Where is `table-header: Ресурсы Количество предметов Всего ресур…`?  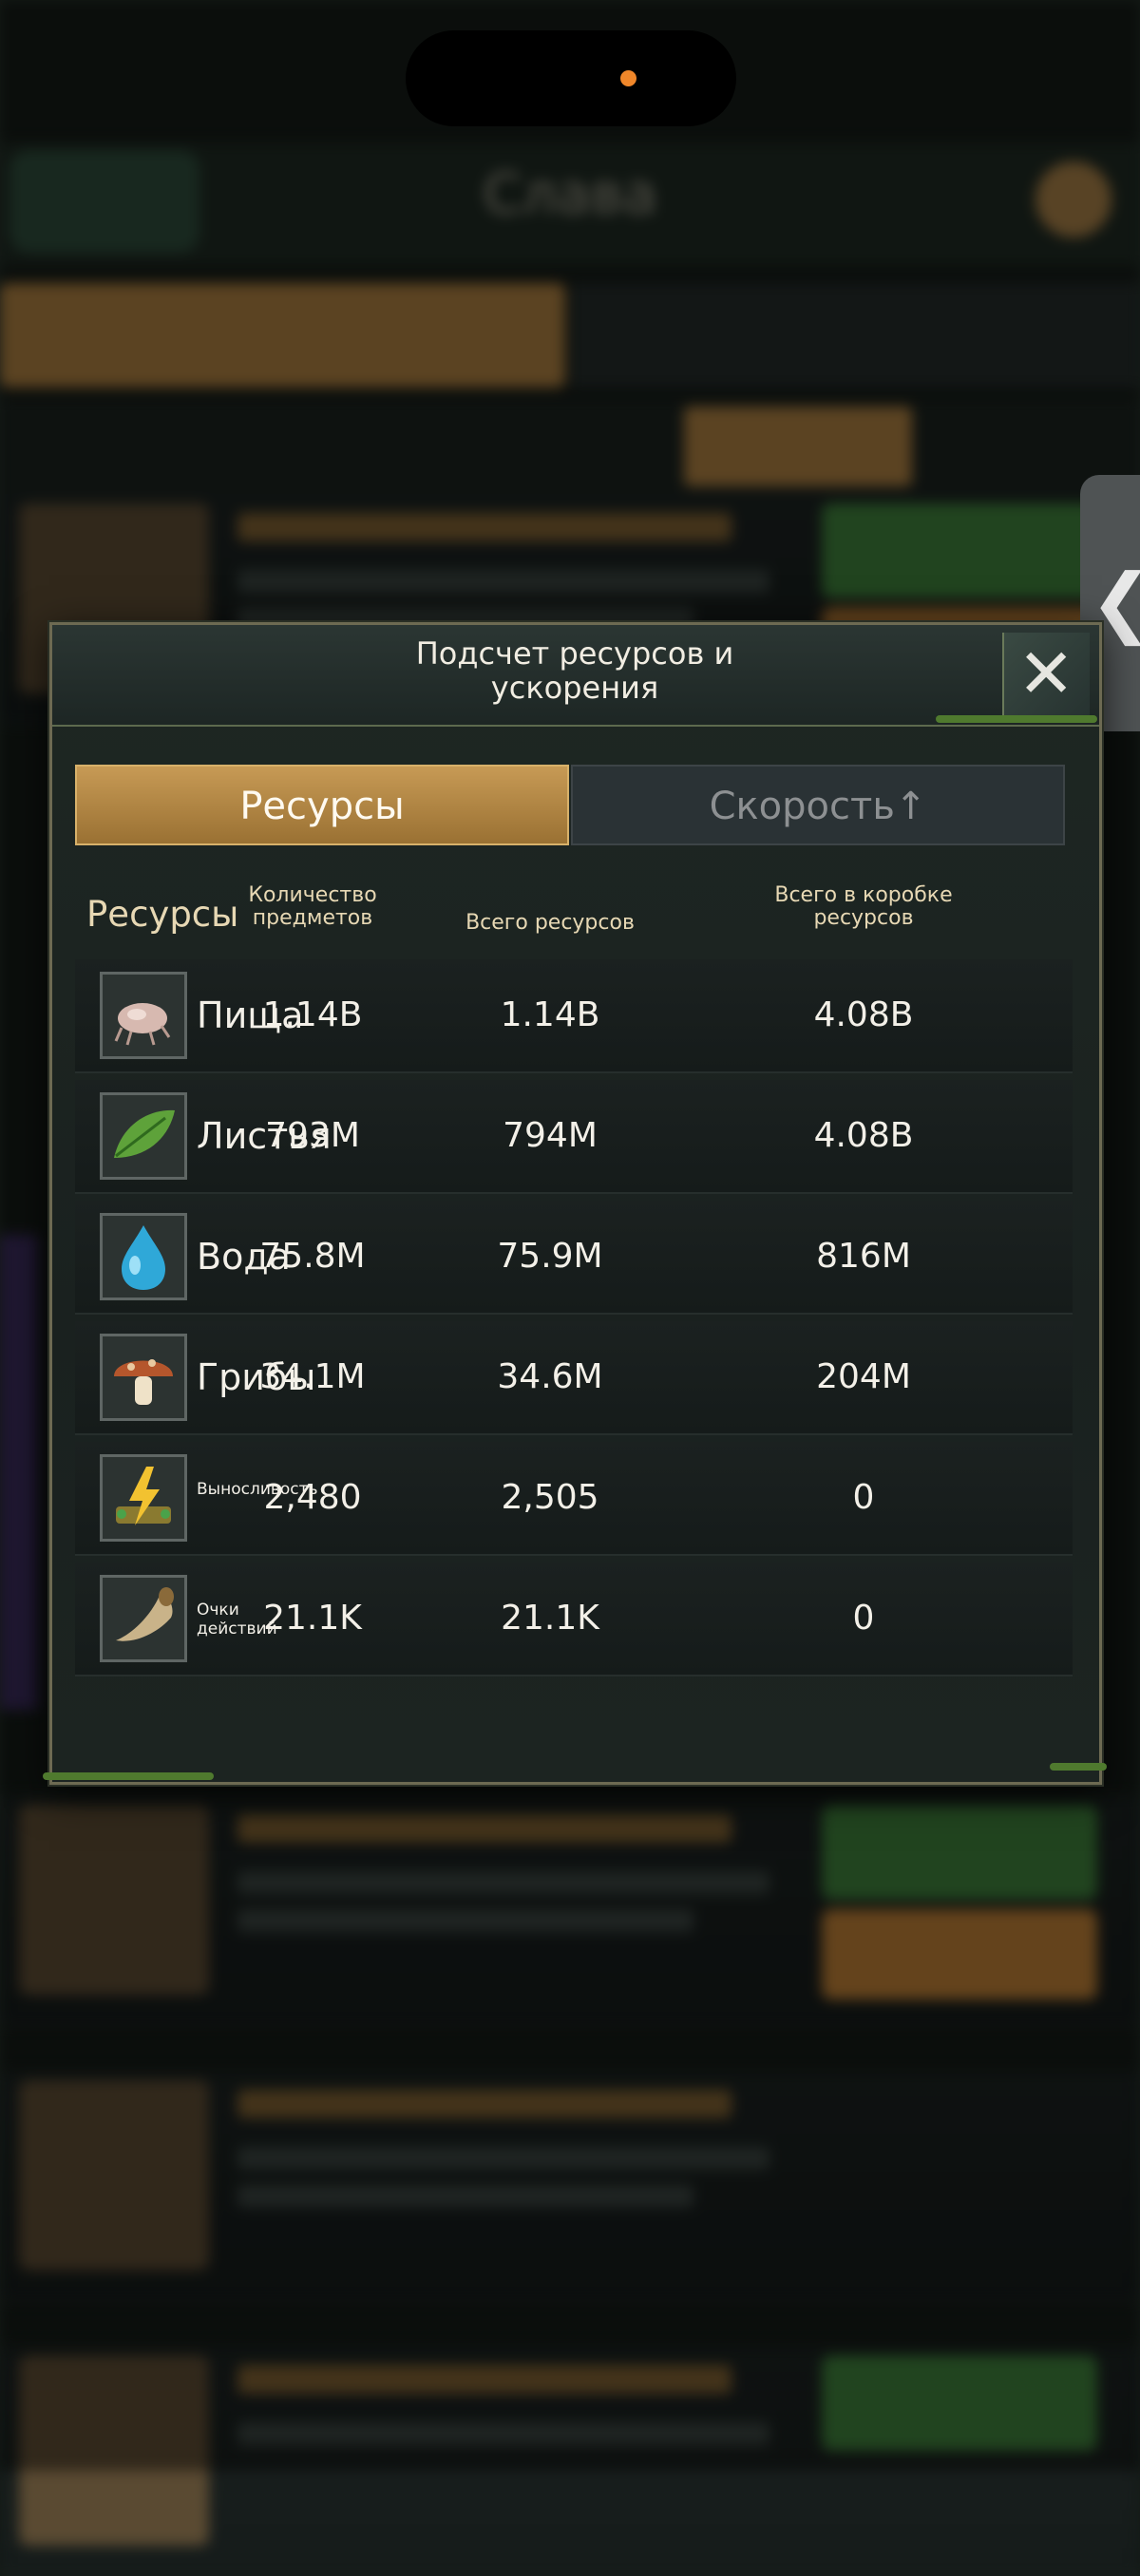
table-header: Ресурсы Количество предметов Всего ресур… is located at coordinates (574, 915).